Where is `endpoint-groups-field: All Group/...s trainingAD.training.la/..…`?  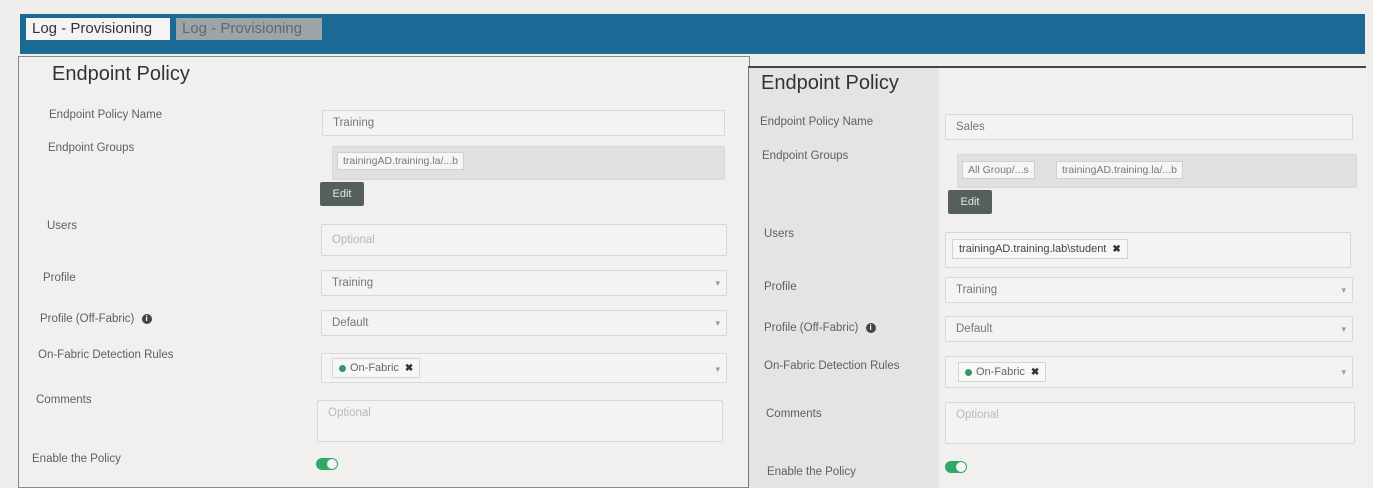 endpoint-groups-field: All Group/...s trainingAD.training.la/..… is located at coordinates (1157, 171).